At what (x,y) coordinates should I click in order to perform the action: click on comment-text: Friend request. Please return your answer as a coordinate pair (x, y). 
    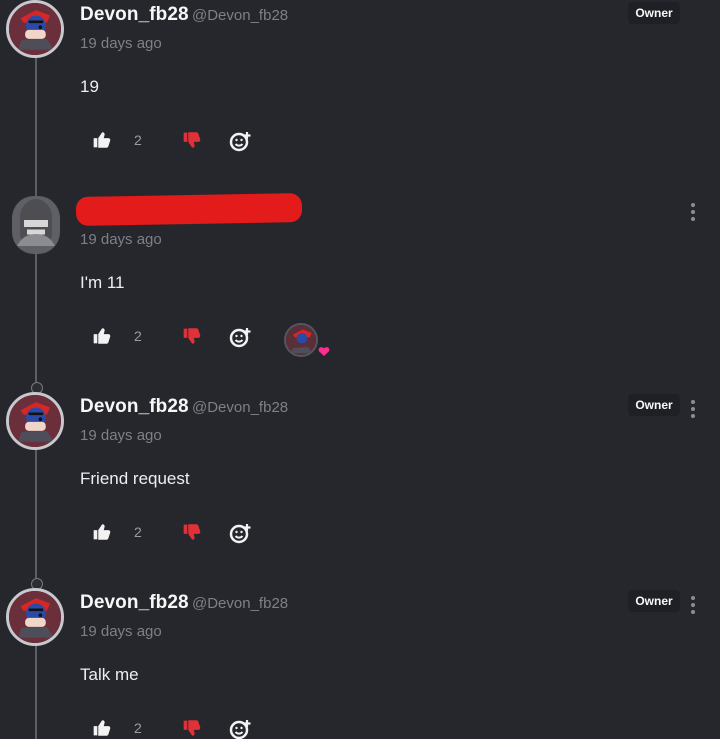
    Looking at the image, I should click on (135, 478).